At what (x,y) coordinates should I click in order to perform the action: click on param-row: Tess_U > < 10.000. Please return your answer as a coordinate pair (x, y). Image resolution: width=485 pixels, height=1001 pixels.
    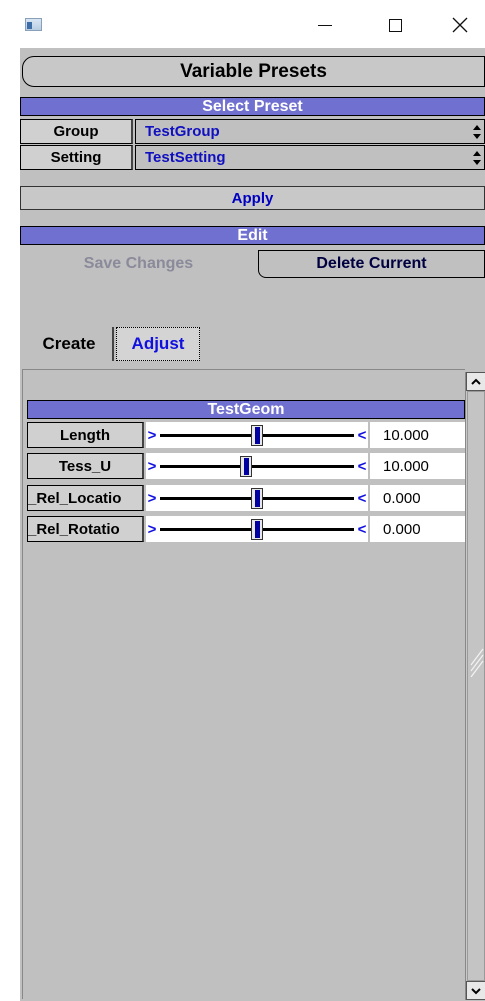
    Looking at the image, I should click on (246, 466).